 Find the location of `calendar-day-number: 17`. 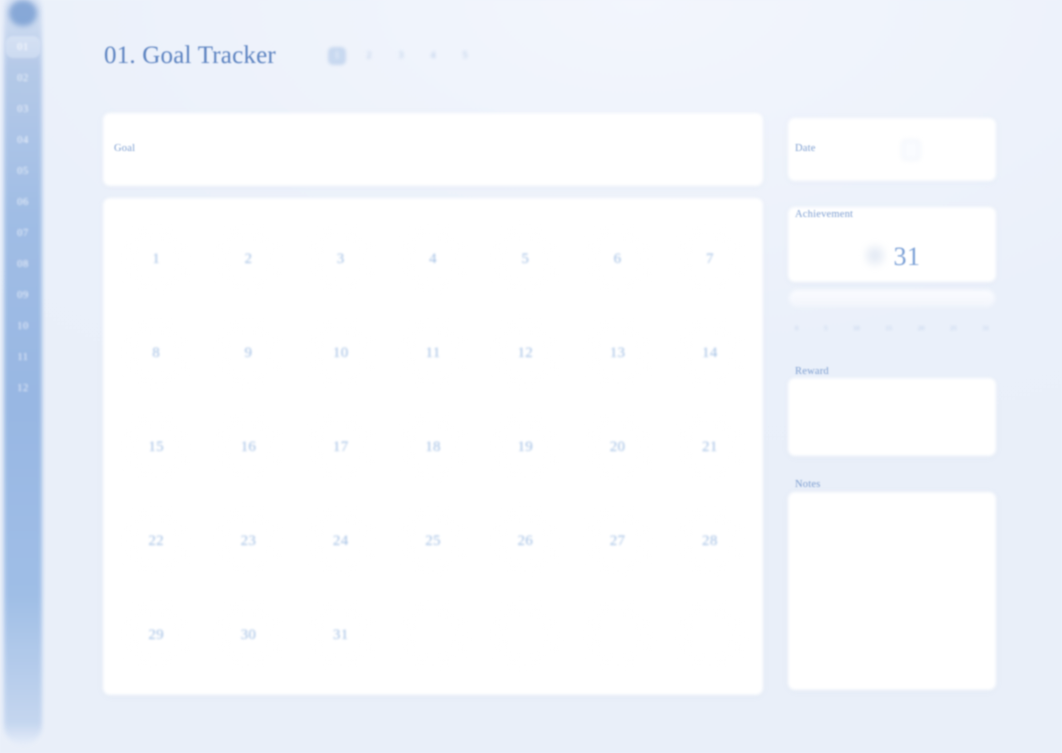

calendar-day-number: 17 is located at coordinates (340, 446).